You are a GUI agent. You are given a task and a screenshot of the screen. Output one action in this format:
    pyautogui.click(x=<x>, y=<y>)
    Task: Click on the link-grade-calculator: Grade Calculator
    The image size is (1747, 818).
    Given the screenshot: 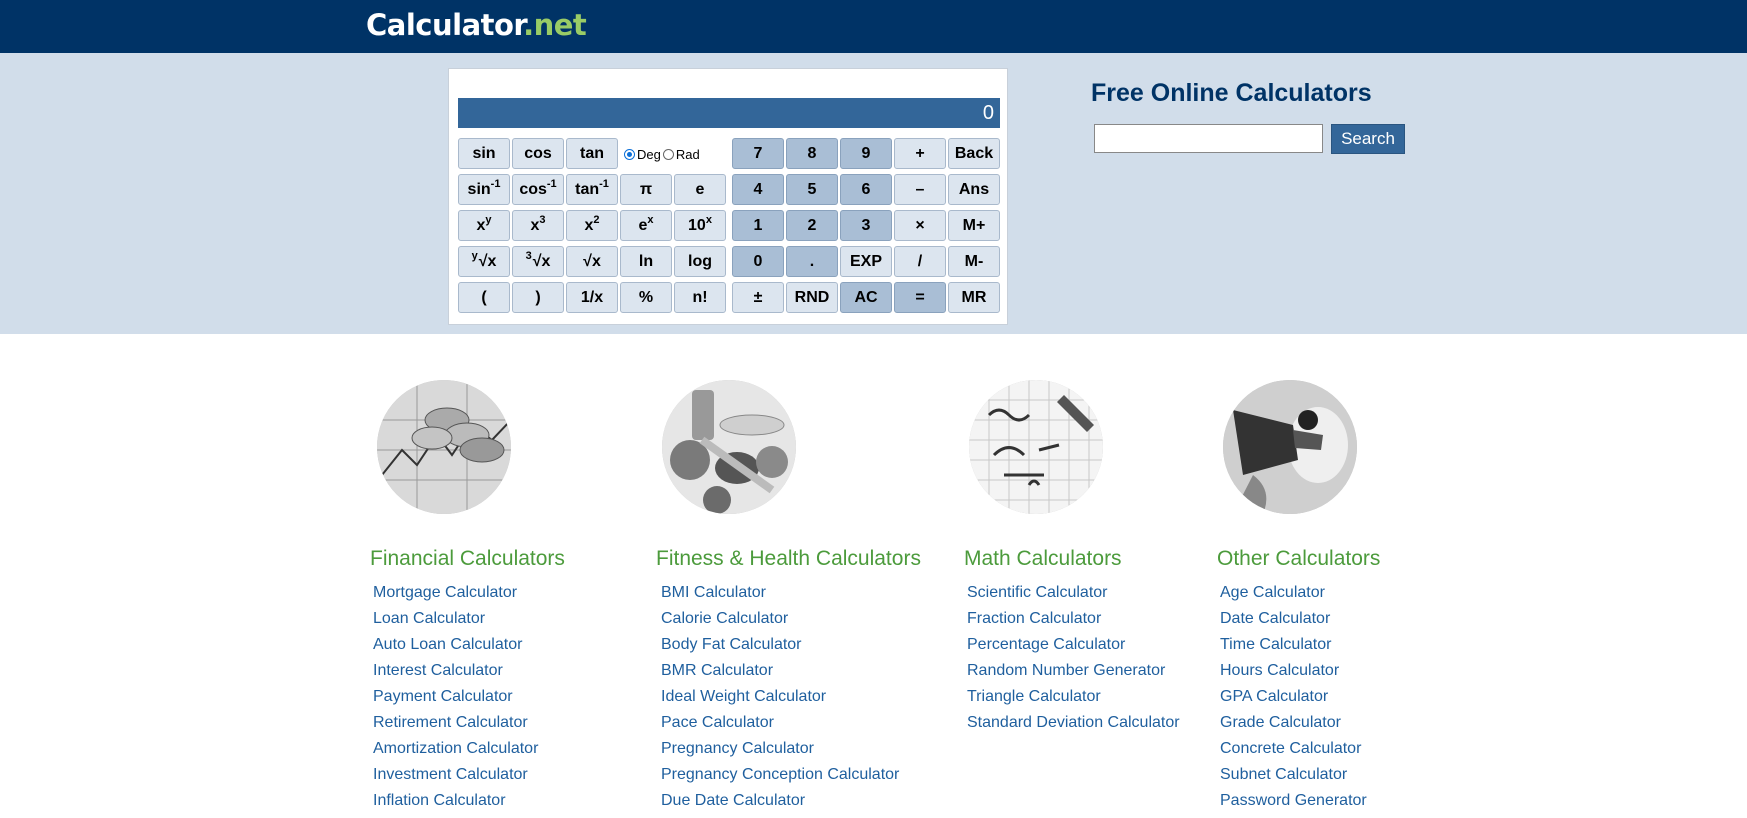 What is the action you would take?
    pyautogui.click(x=1293, y=727)
    